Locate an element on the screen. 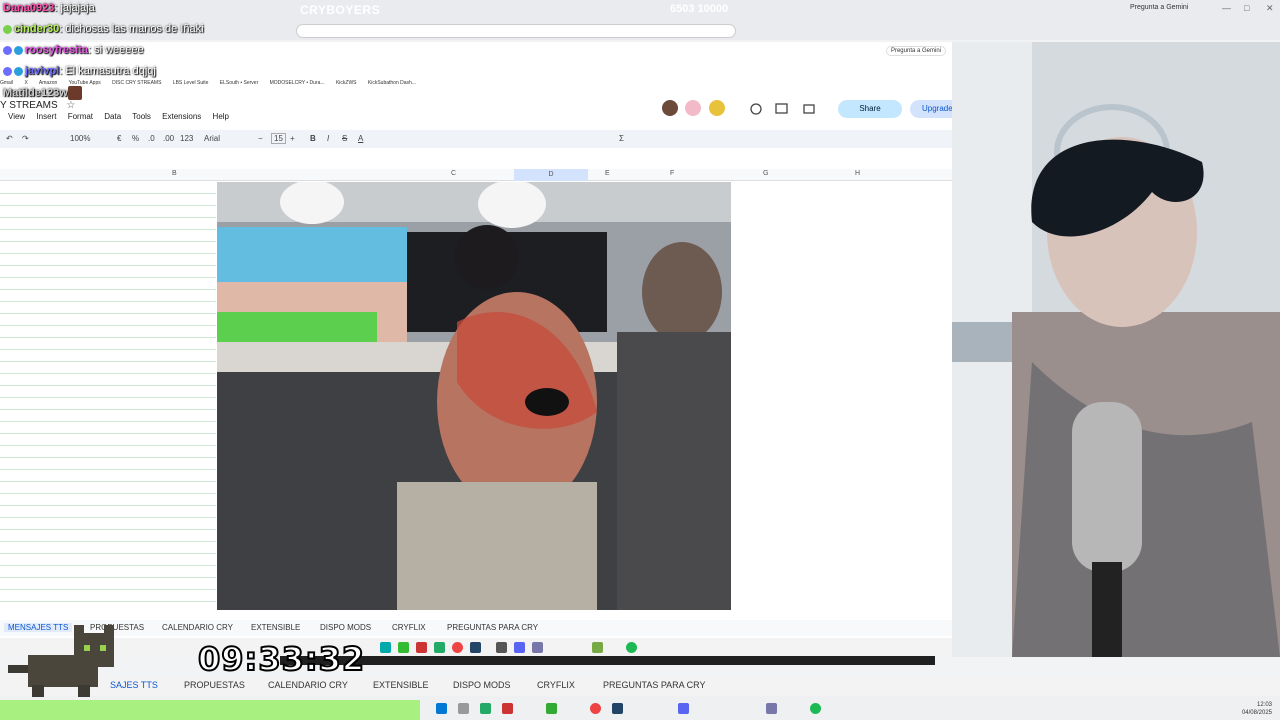 This screenshot has height=720, width=1280. column-c: C is located at coordinates (453, 173).